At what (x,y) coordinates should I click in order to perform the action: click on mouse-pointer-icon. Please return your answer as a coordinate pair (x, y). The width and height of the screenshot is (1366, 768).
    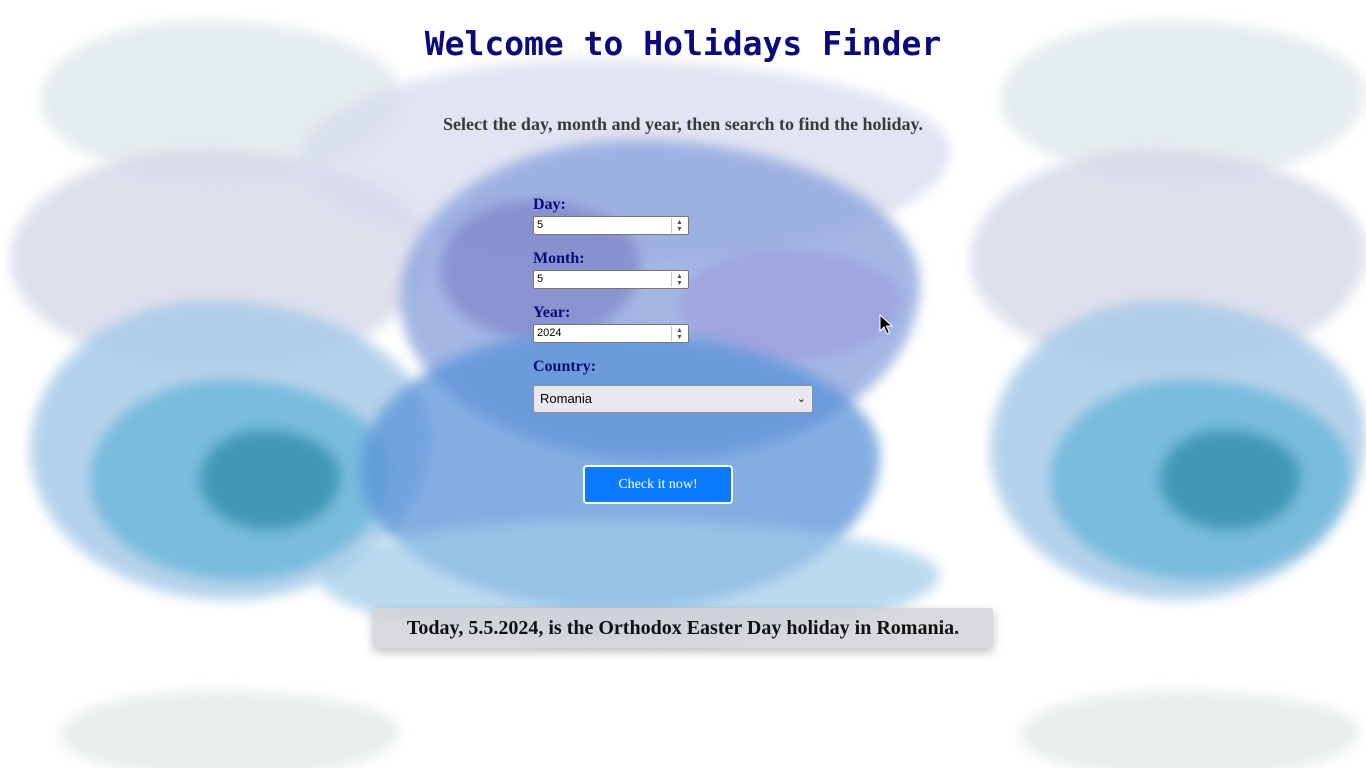
    Looking at the image, I should click on (886, 324).